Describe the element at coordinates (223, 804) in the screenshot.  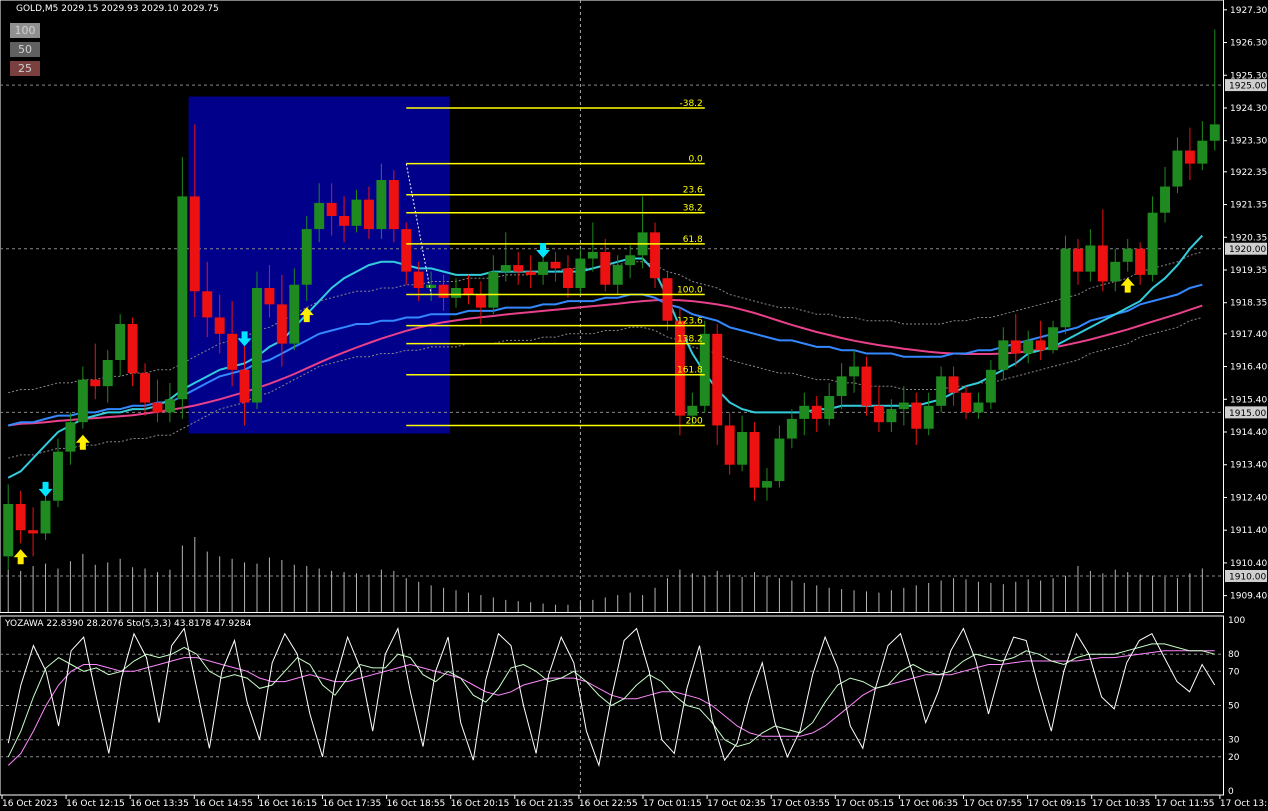
I see `time-tick-label: 16 Oct 14:55` at that location.